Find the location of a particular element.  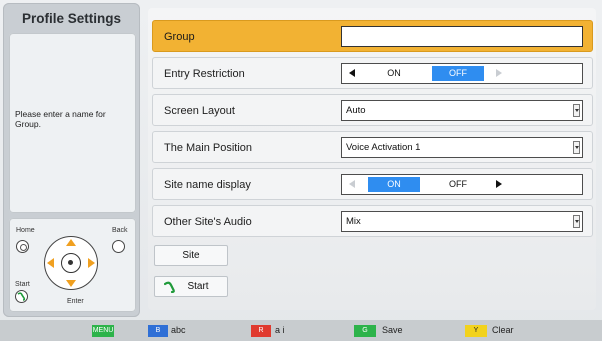

green-key-label: Save is located at coordinates (392, 330).